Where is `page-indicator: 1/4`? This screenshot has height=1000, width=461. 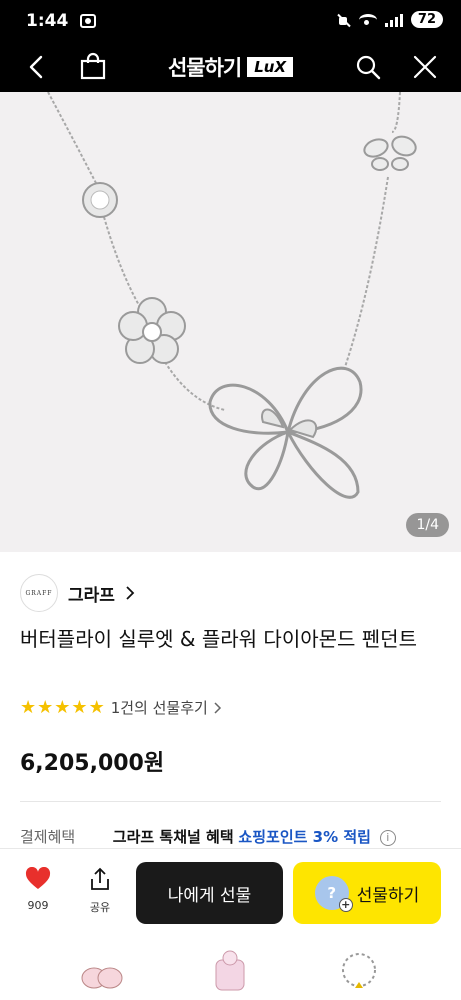 page-indicator: 1/4 is located at coordinates (427, 525).